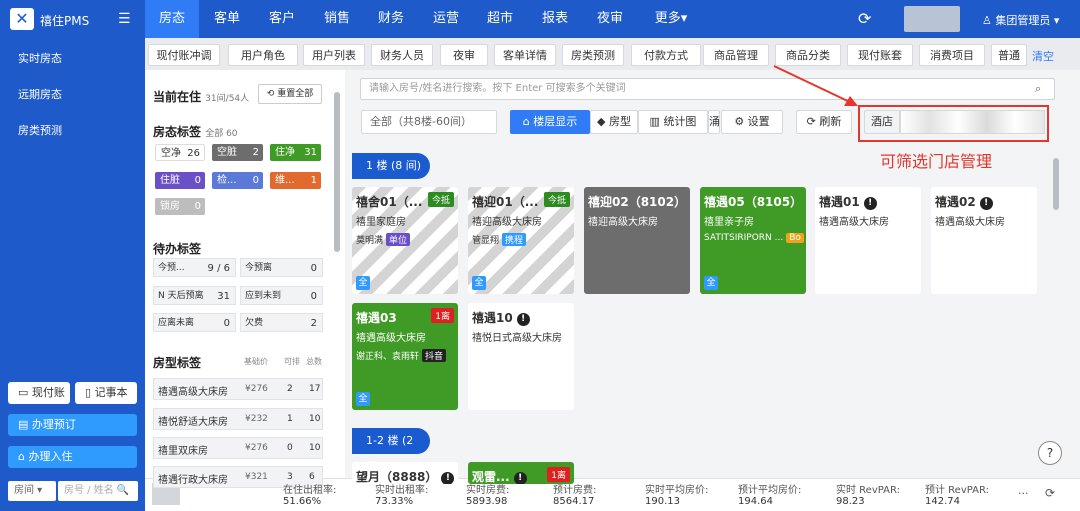  What do you see at coordinates (593, 55) in the screenshot?
I see `tab-room-forecast: 房类预测` at bounding box center [593, 55].